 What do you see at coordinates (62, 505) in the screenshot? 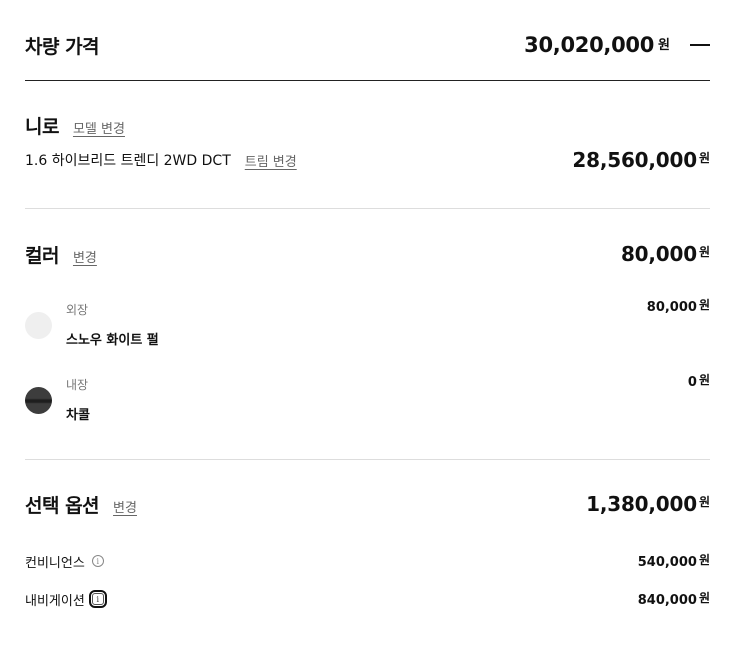
I see `options-section-title: 선택 옵션` at bounding box center [62, 505].